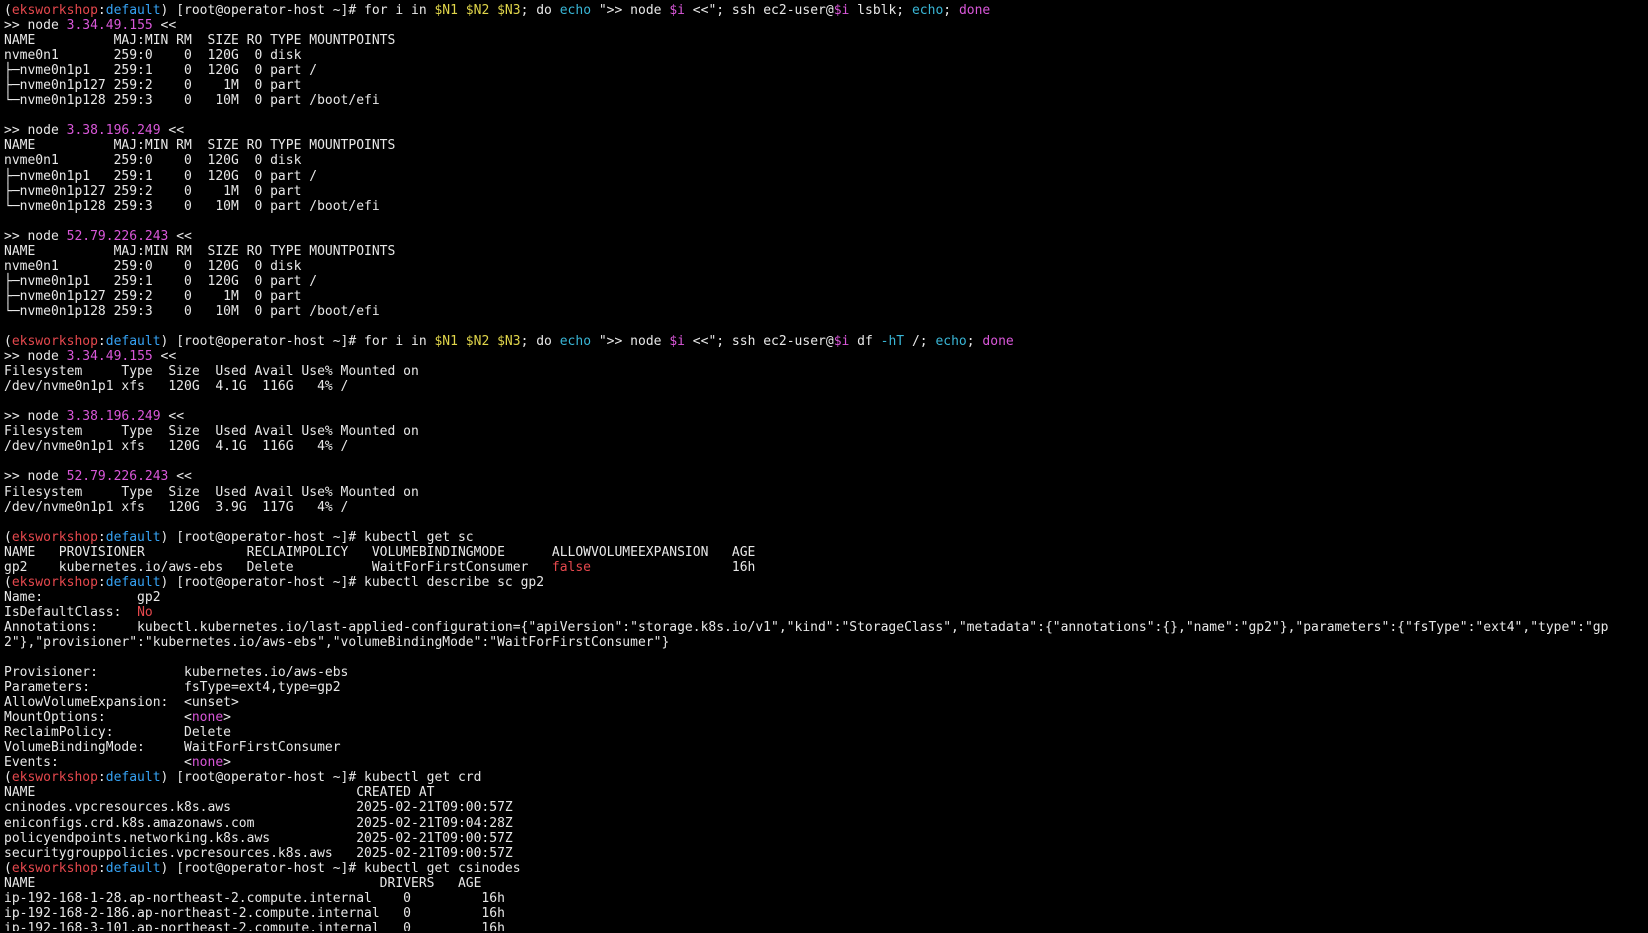 Image resolution: width=1648 pixels, height=933 pixels. What do you see at coordinates (98, 718) in the screenshot?
I see `output-text: MountOptions: <` at bounding box center [98, 718].